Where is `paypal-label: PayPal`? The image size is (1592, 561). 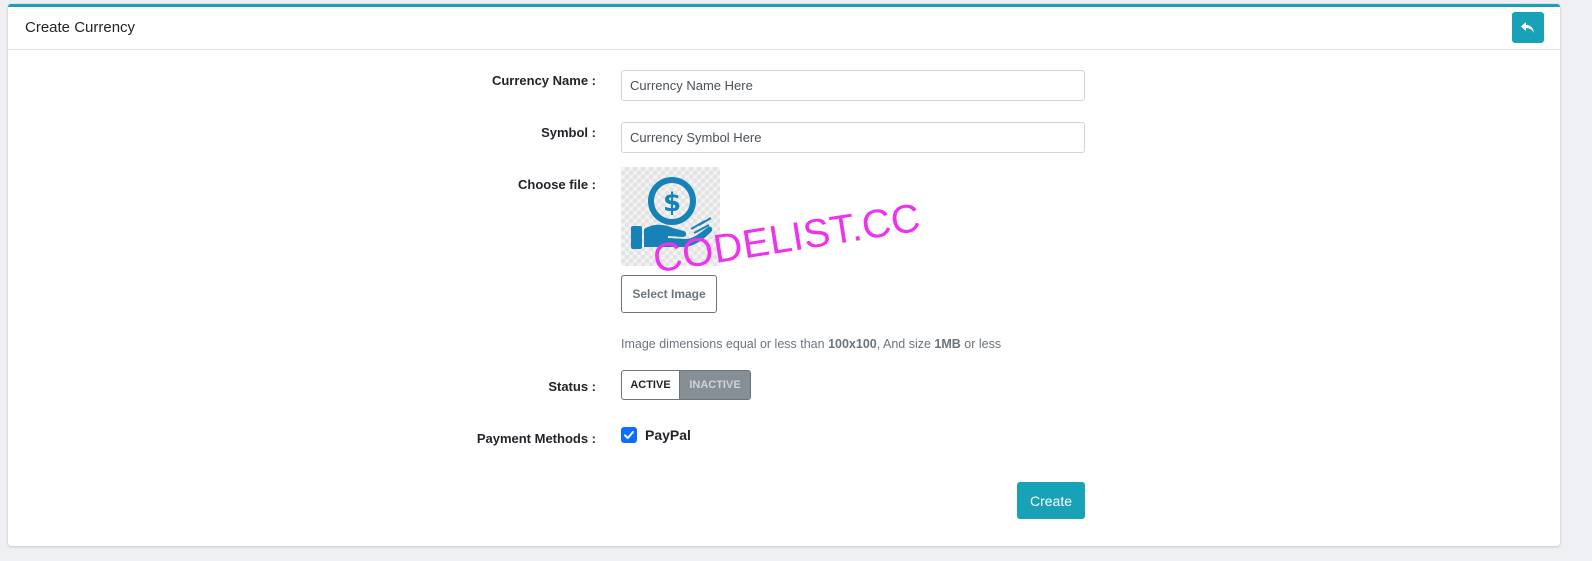
paypal-label: PayPal is located at coordinates (668, 435).